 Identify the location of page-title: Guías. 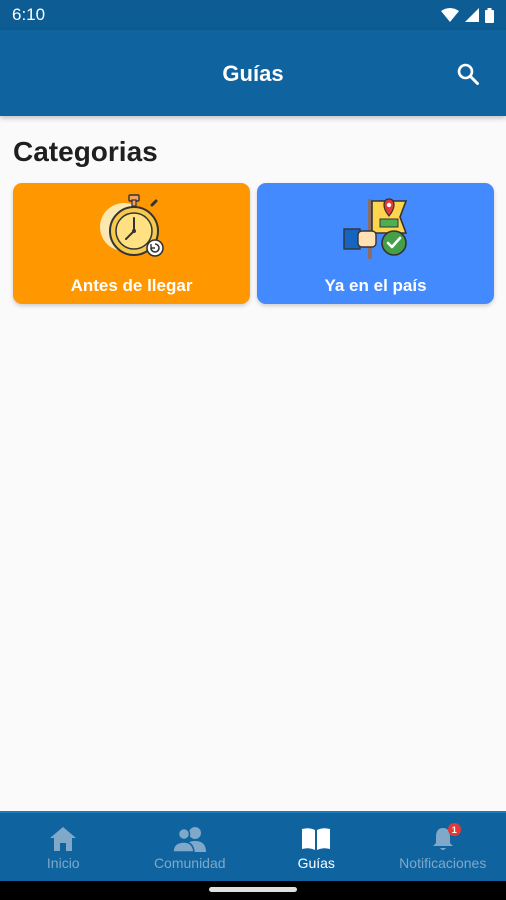
(253, 73).